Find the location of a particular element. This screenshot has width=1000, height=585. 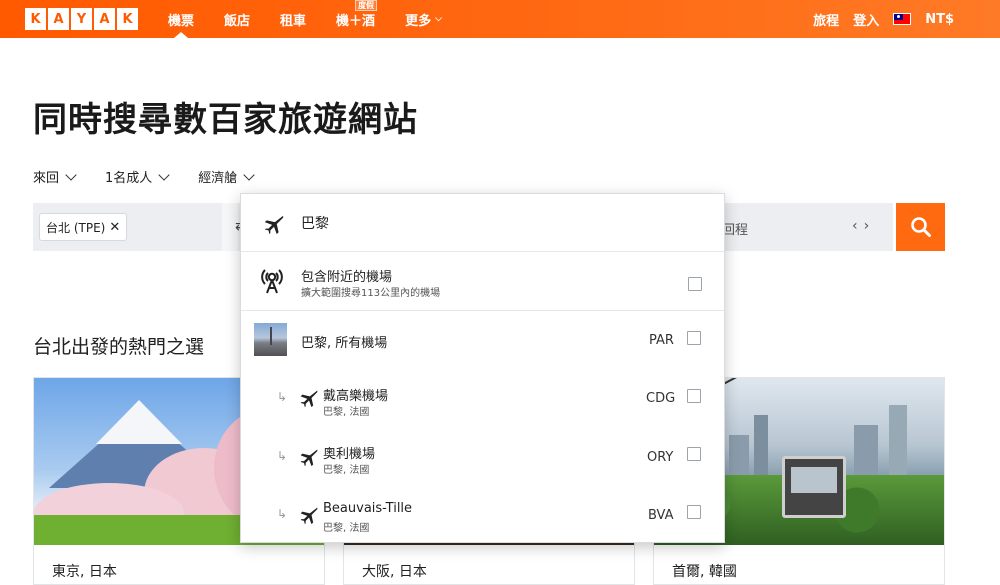

search-options: 來回 1名成人 經濟艙 is located at coordinates (144, 176).